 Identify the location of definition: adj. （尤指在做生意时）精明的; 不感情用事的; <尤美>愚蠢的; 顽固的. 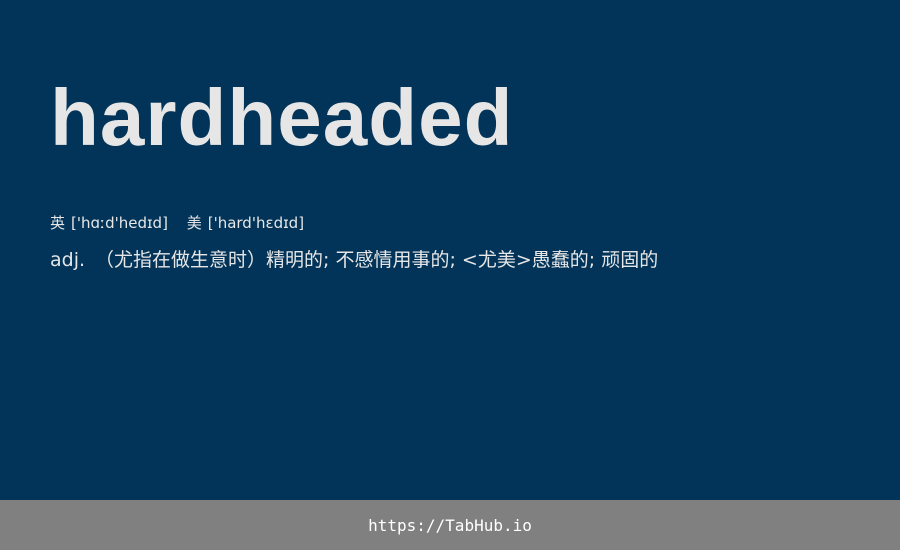
(354, 260).